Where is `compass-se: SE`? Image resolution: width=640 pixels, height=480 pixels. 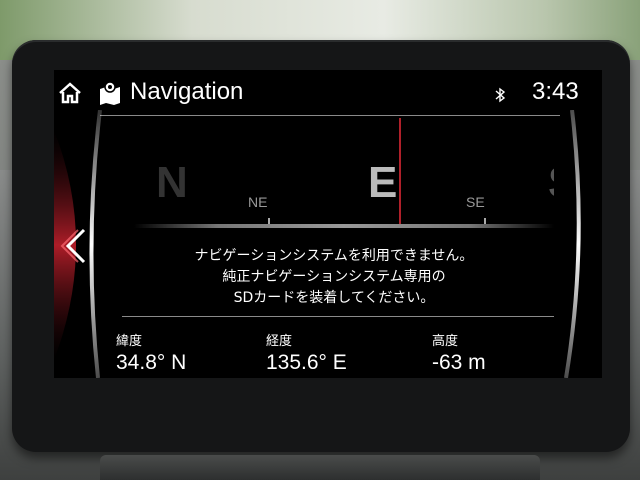 compass-se: SE is located at coordinates (475, 202).